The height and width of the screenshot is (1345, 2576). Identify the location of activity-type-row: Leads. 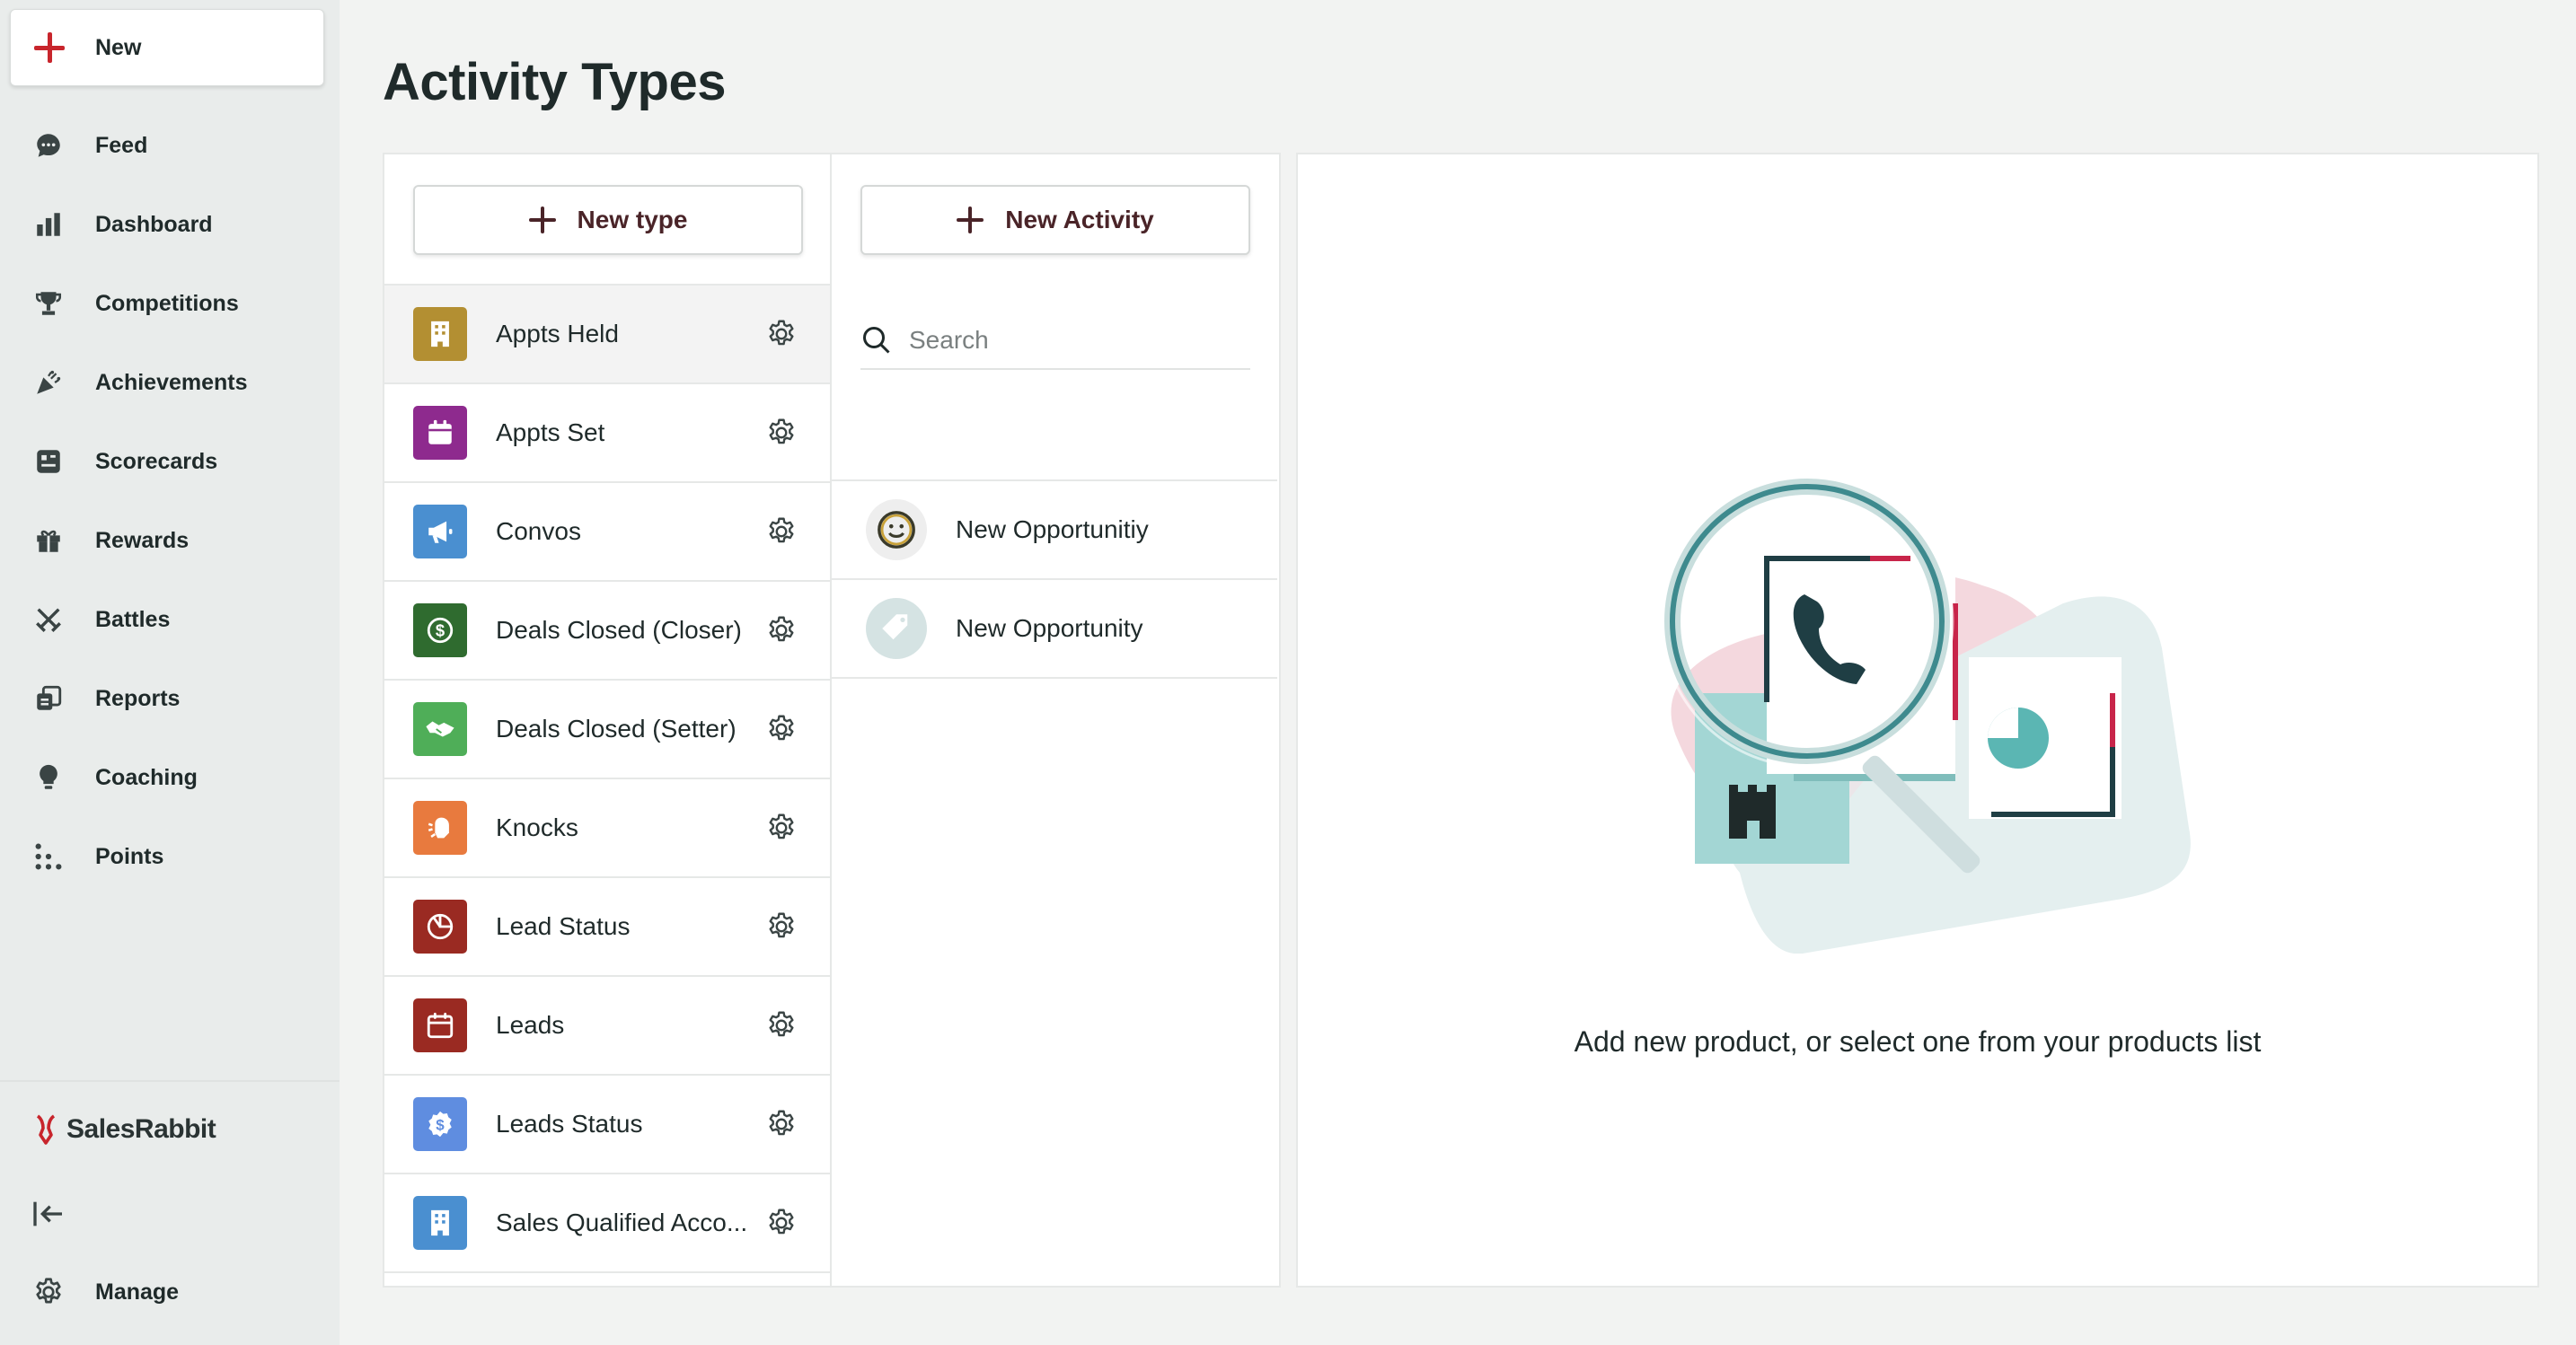
(607, 1026).